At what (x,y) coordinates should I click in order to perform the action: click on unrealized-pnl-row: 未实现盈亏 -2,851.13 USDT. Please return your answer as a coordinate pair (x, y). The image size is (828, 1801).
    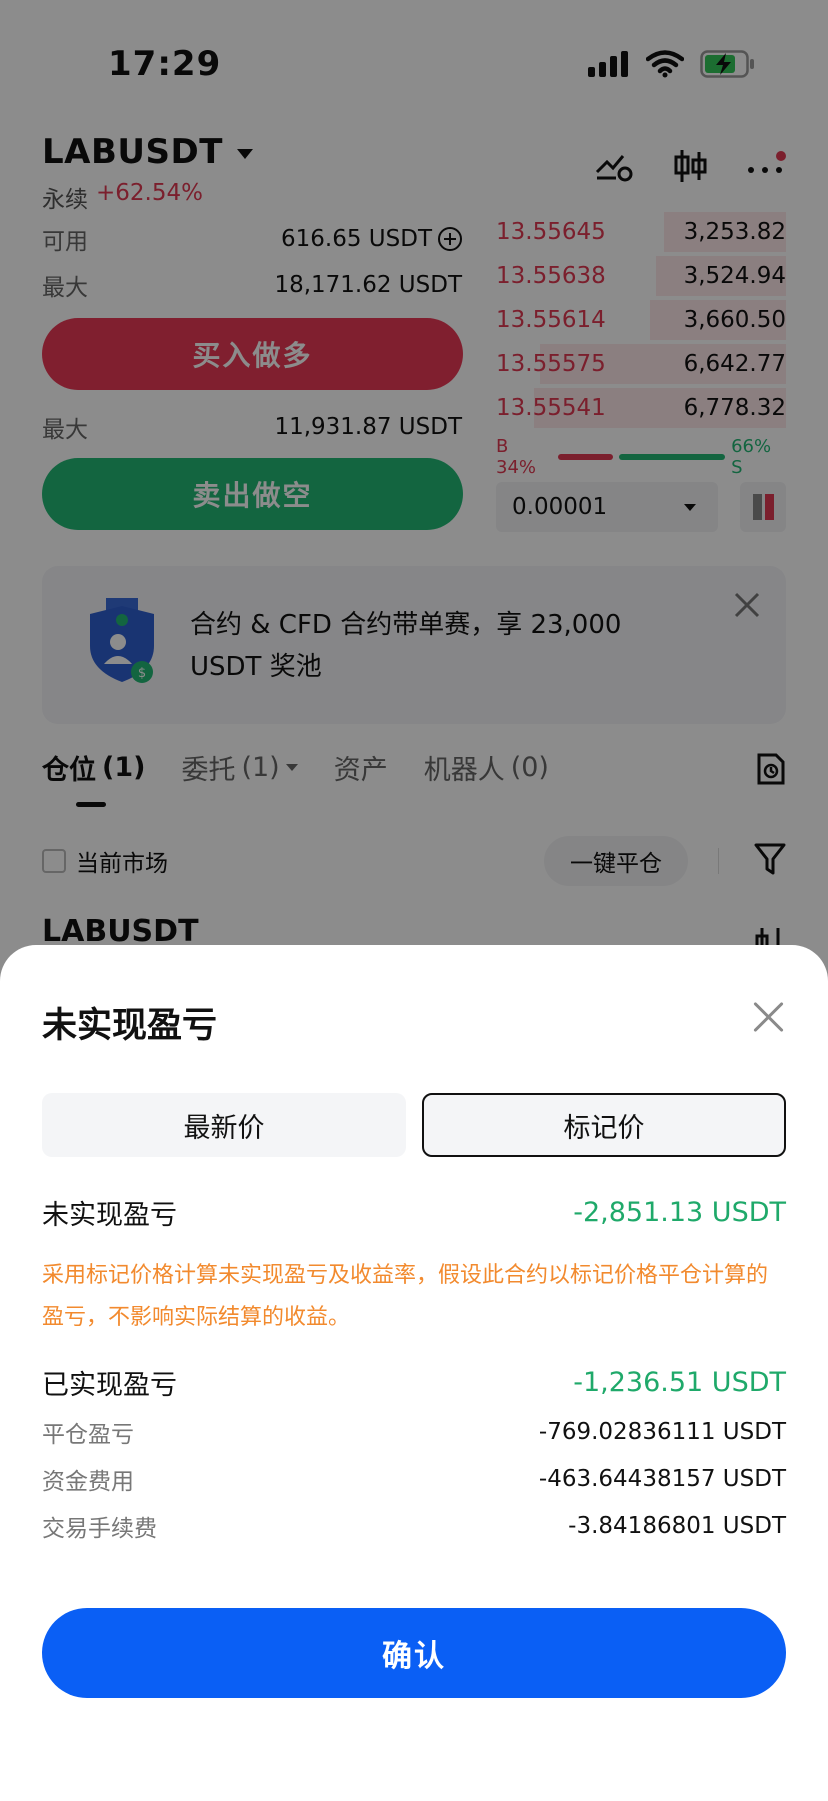
    Looking at the image, I should click on (414, 1212).